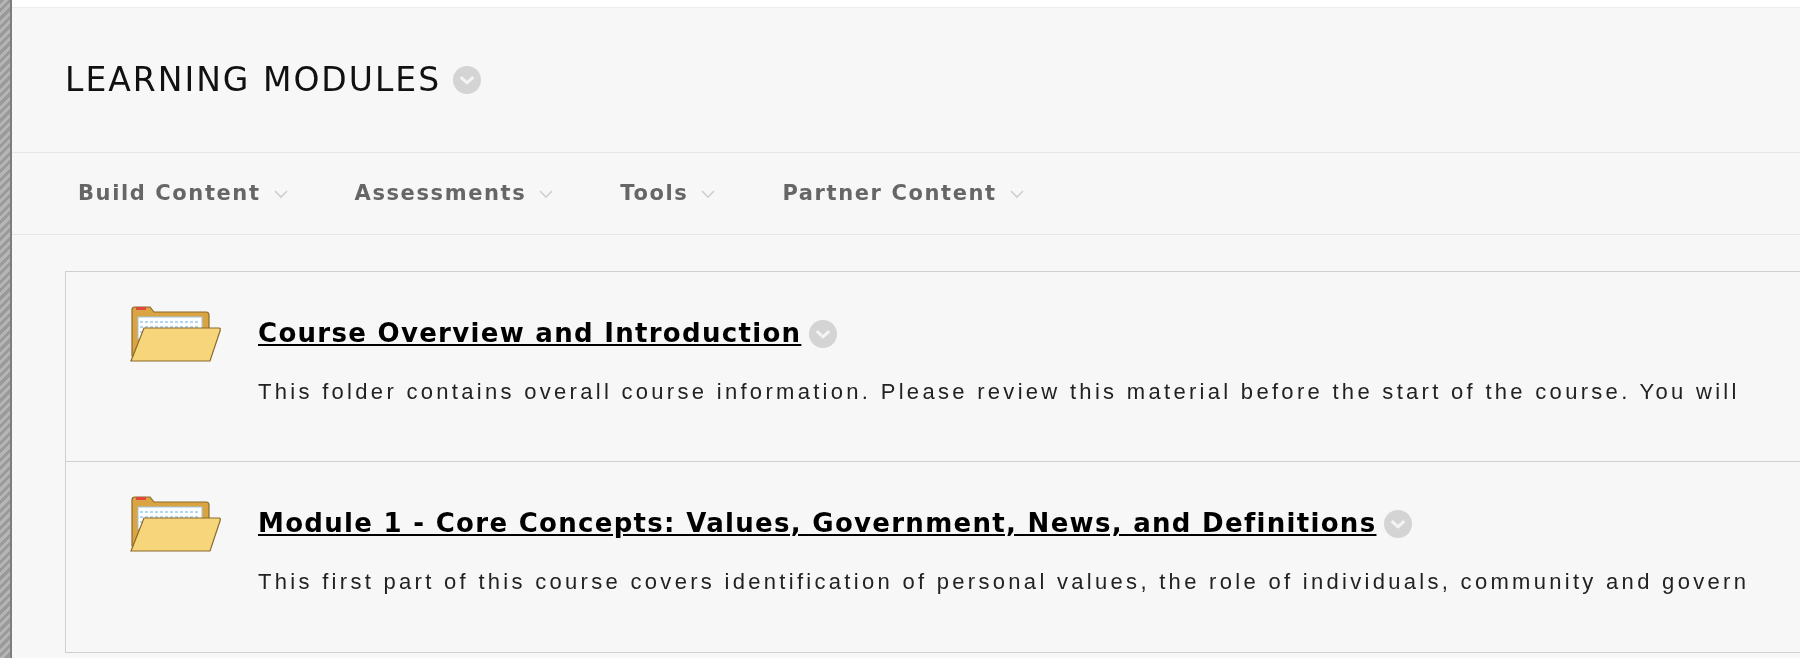 The width and height of the screenshot is (1800, 658). Describe the element at coordinates (817, 523) in the screenshot. I see `item-title-link: Module 1 - Core Concepts: Values, Government, News, and Definitions` at that location.